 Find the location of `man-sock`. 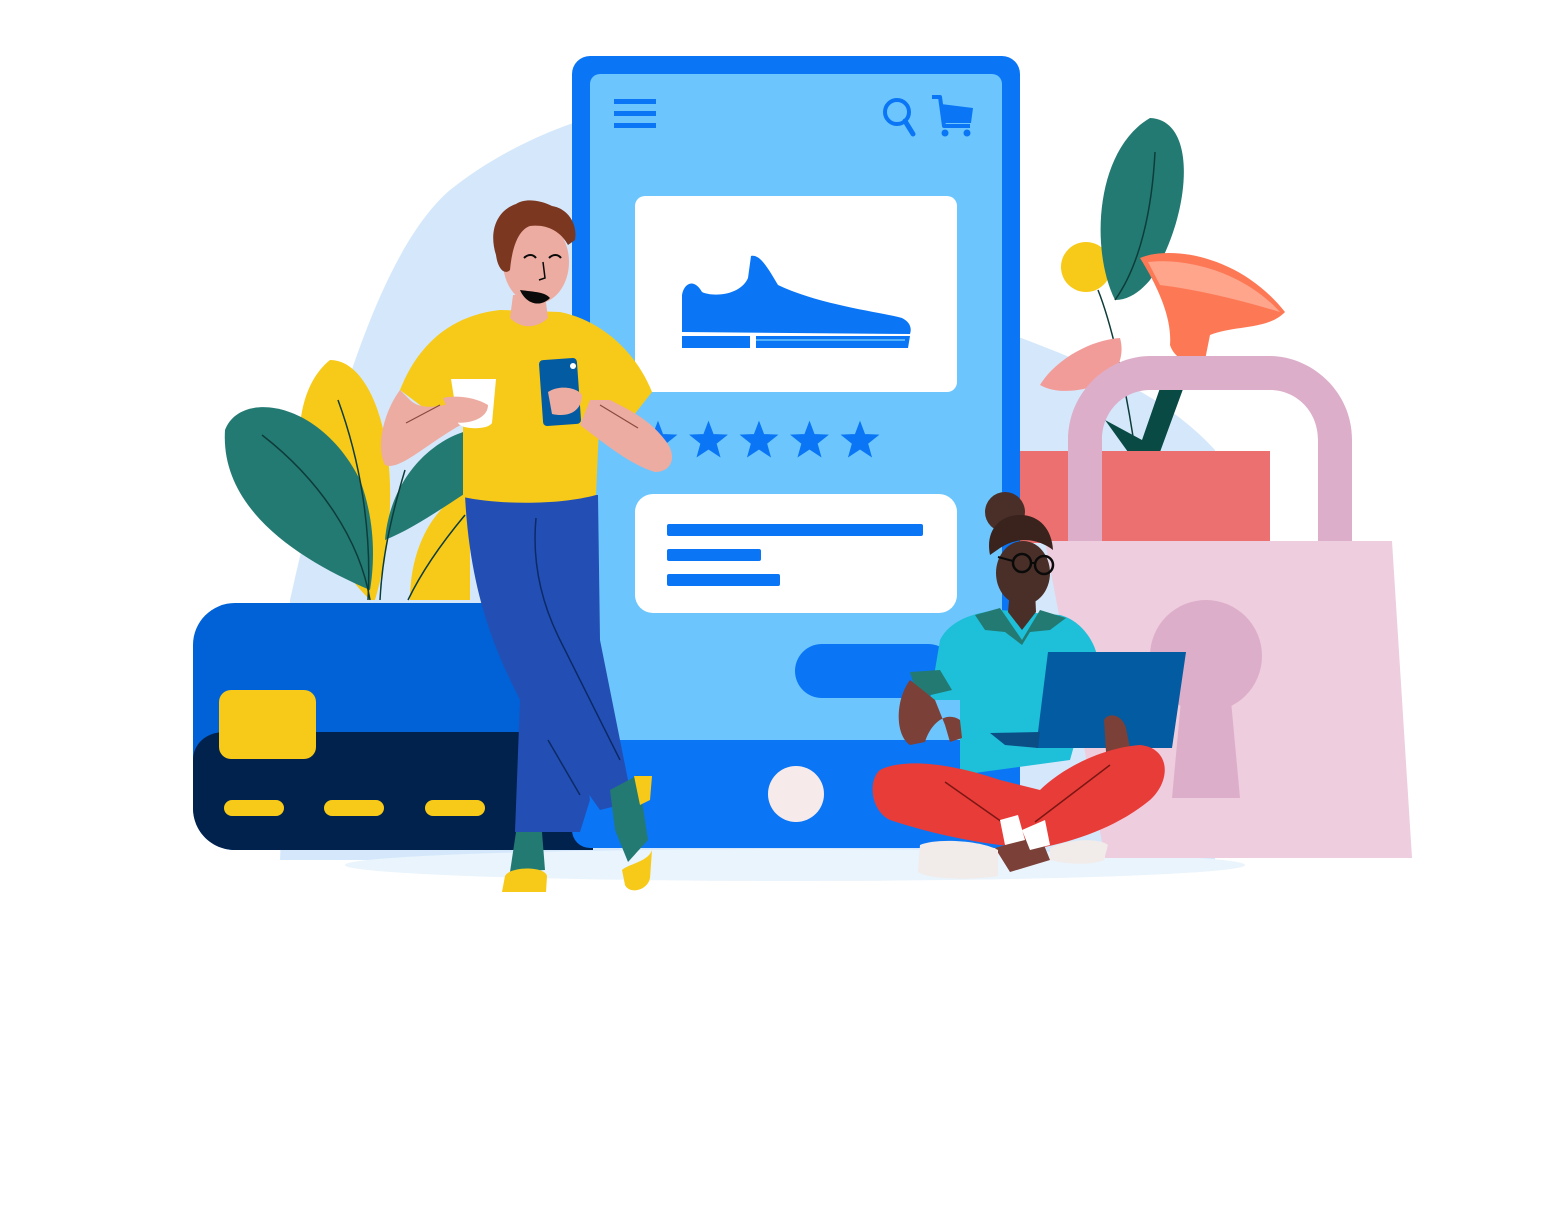

man-sock is located at coordinates (527, 852).